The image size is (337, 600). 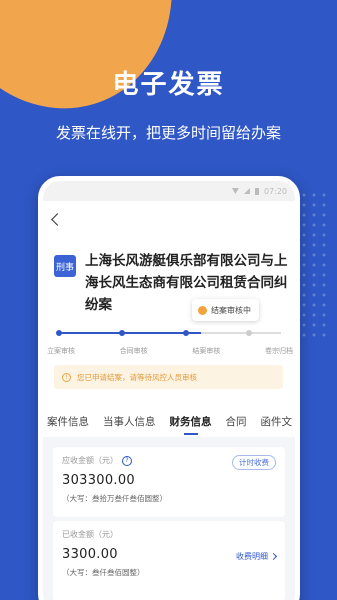 I want to click on billing-type-badge: 计时收费, so click(x=254, y=462).